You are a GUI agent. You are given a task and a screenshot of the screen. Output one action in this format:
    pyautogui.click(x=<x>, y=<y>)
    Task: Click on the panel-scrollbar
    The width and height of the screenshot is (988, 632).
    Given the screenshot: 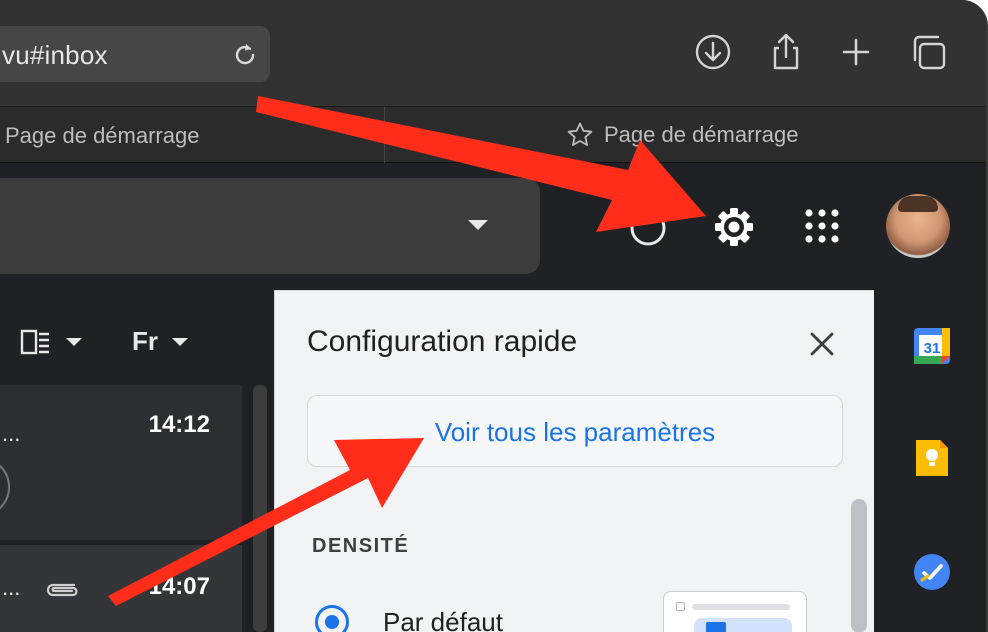 What is the action you would take?
    pyautogui.click(x=859, y=565)
    